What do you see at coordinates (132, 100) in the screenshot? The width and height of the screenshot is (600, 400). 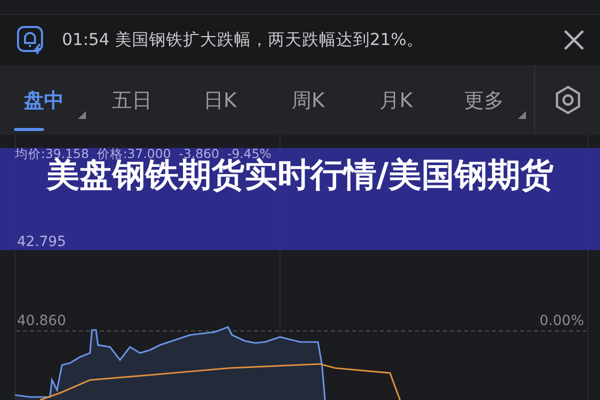 I see `period-tab: 五日` at bounding box center [132, 100].